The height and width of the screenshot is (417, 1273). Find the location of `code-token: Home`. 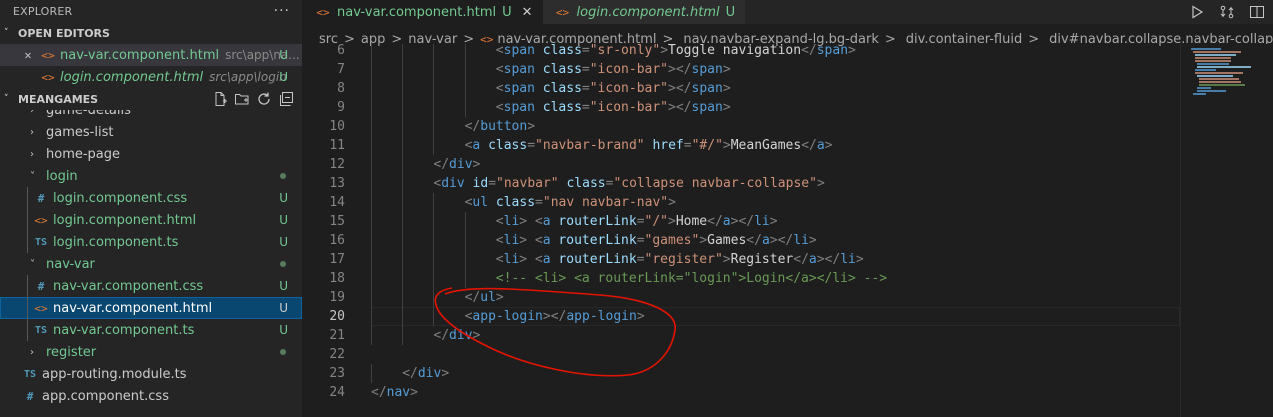

code-token: Home is located at coordinates (691, 221).